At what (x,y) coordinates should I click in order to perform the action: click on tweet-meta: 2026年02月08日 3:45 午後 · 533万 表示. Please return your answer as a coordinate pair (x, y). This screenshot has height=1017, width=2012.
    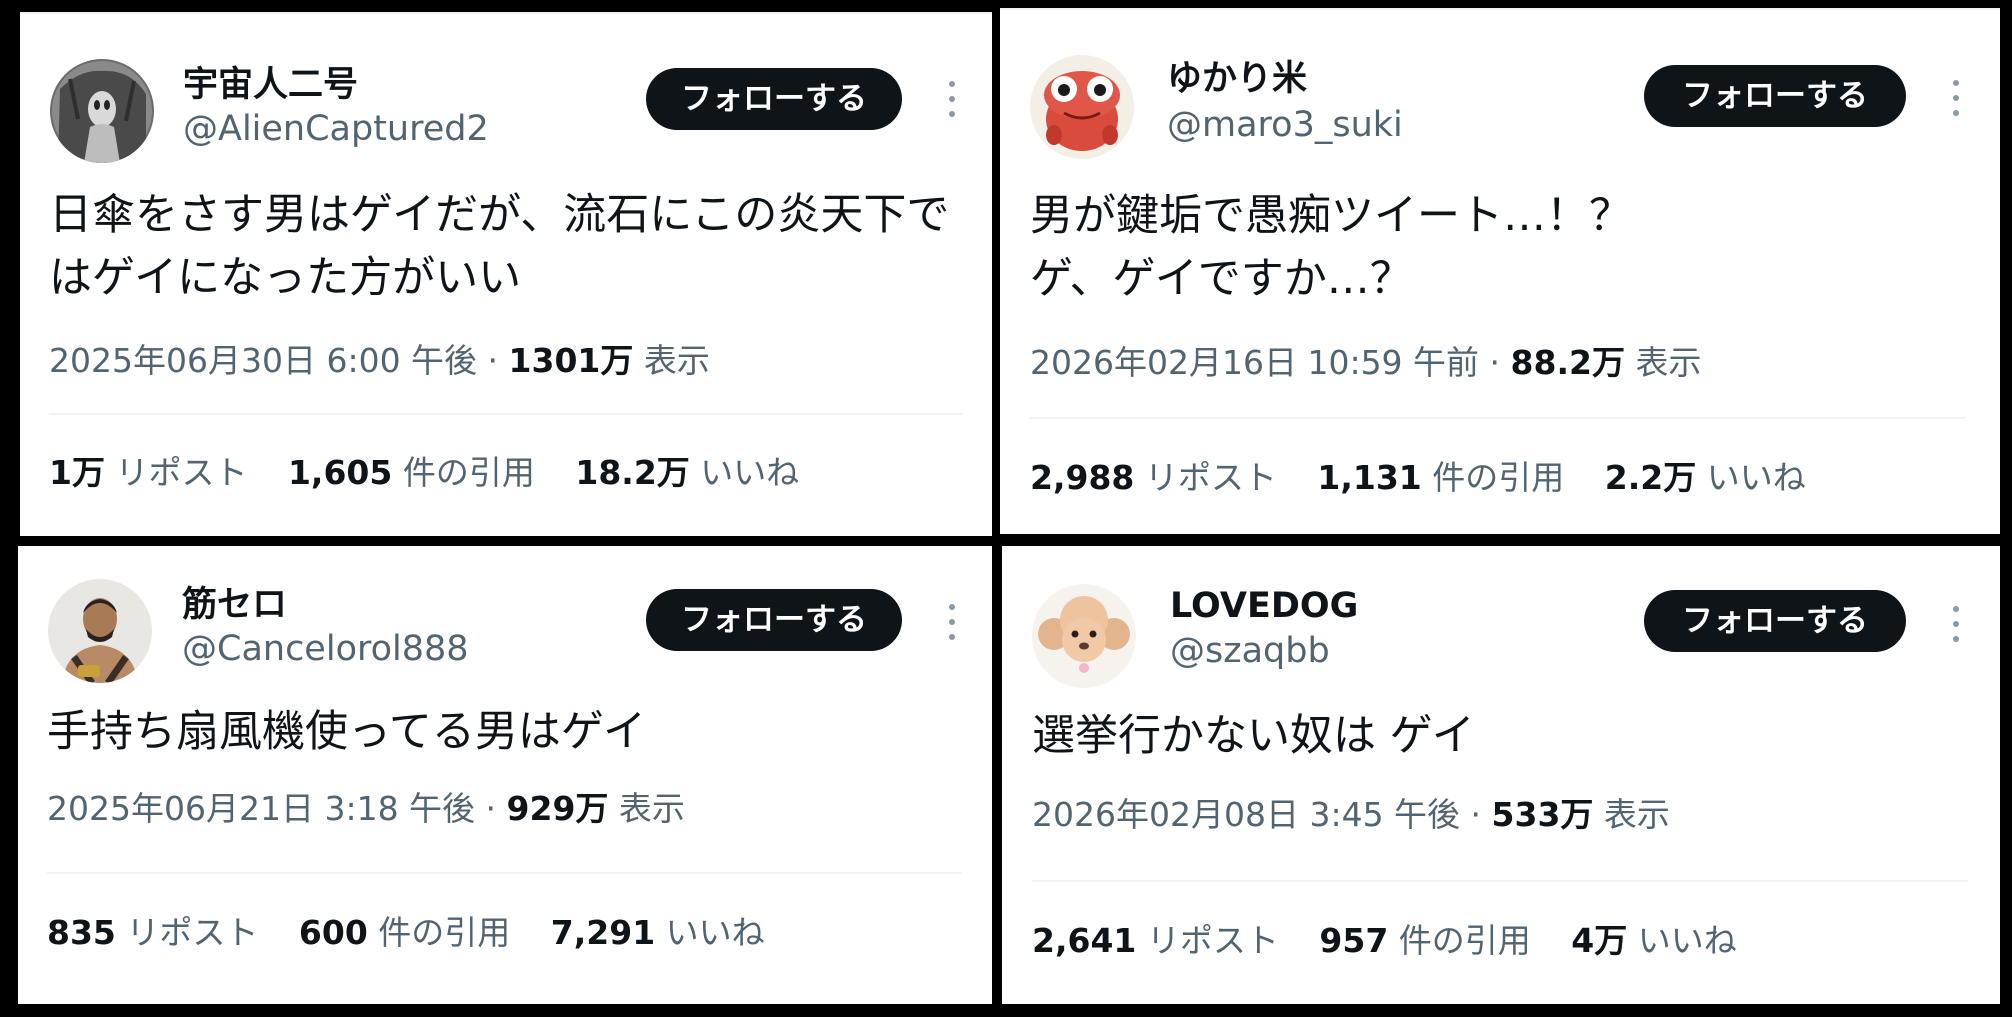
    Looking at the image, I should click on (1351, 815).